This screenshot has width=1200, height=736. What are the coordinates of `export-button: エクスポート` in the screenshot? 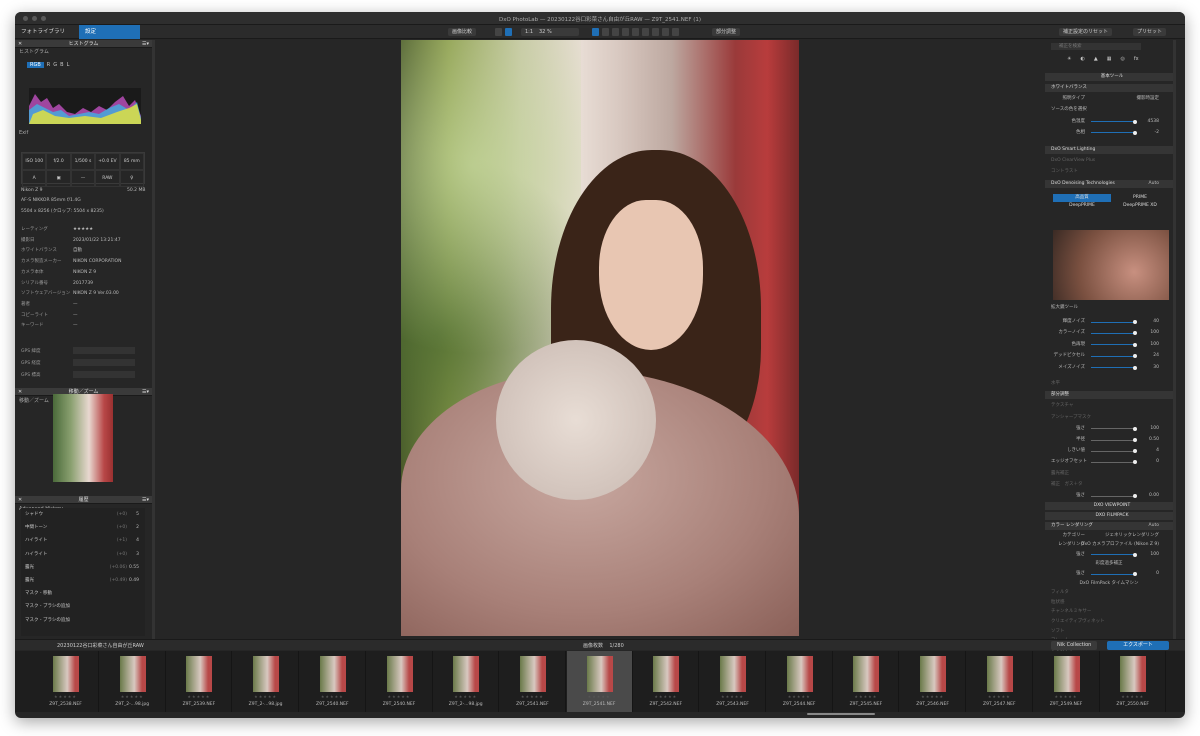 It's located at (1138, 645).